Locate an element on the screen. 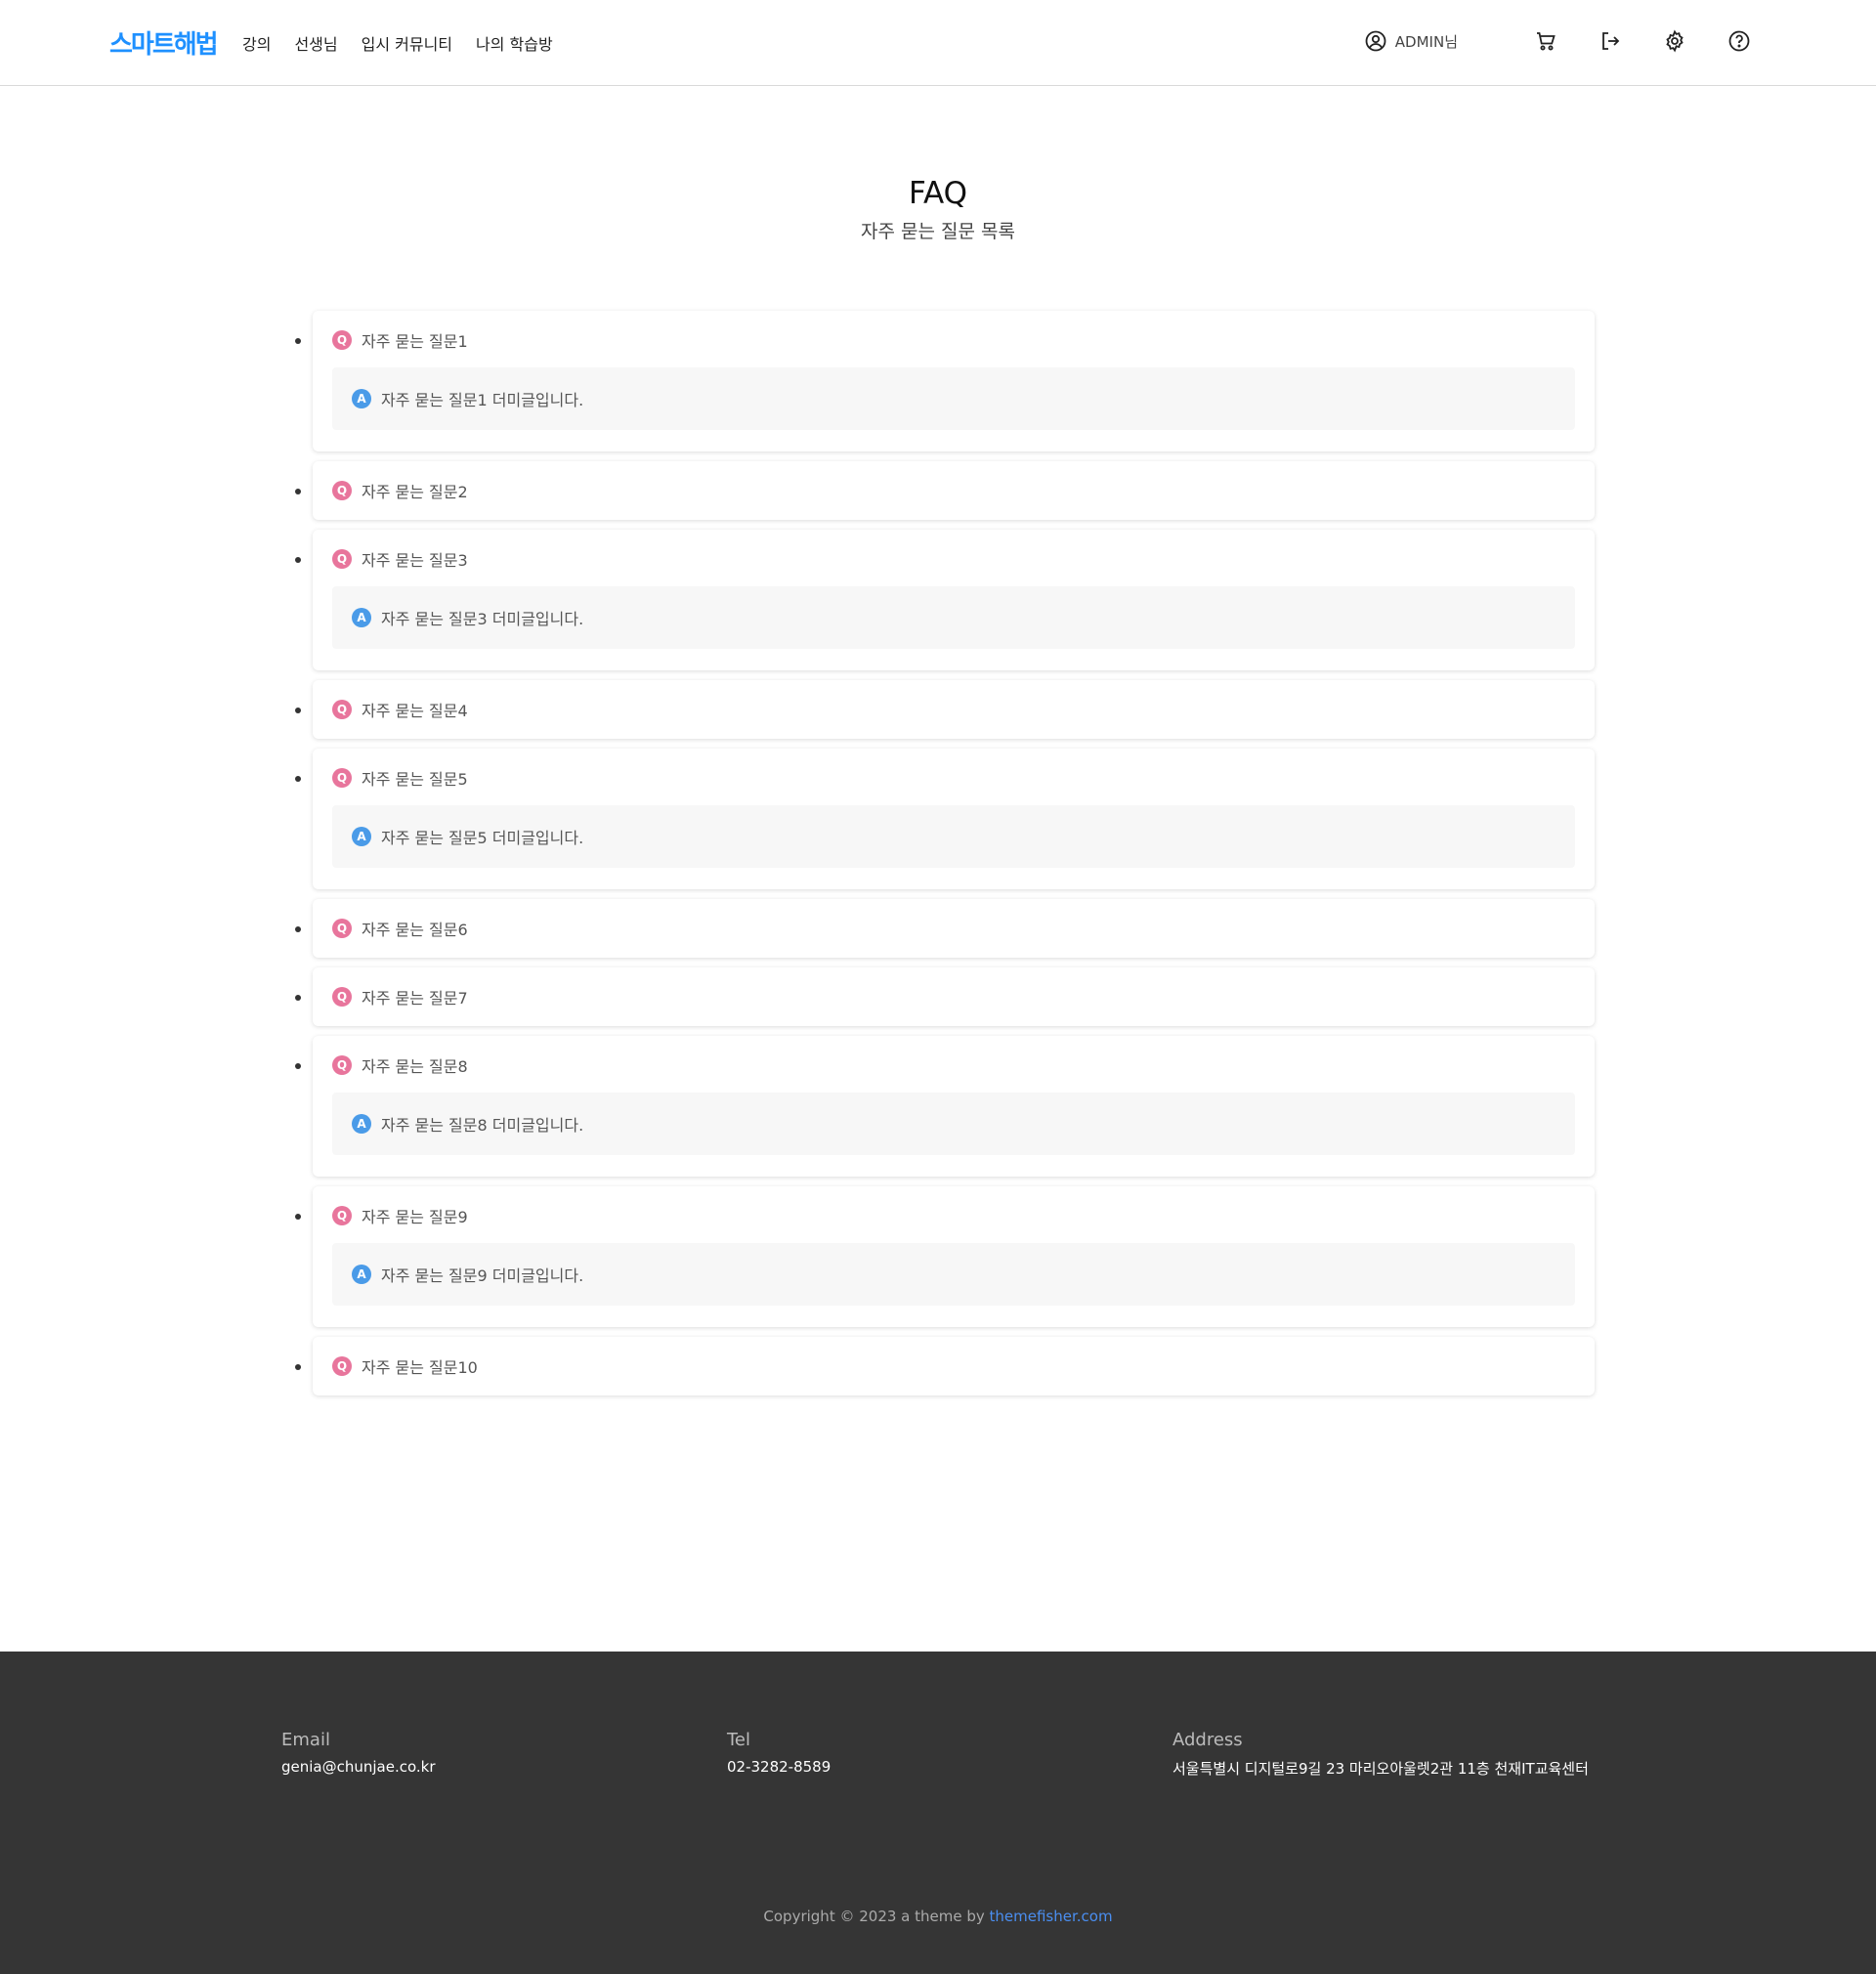 This screenshot has width=1876, height=1974. user-menu: ADMIN님 is located at coordinates (1411, 41).